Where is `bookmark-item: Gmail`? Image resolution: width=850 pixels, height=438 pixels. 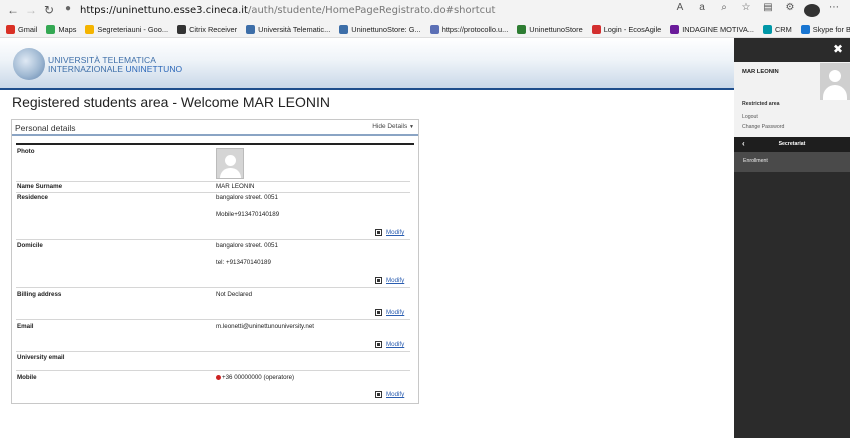
bookmark-item: Gmail is located at coordinates (22, 29).